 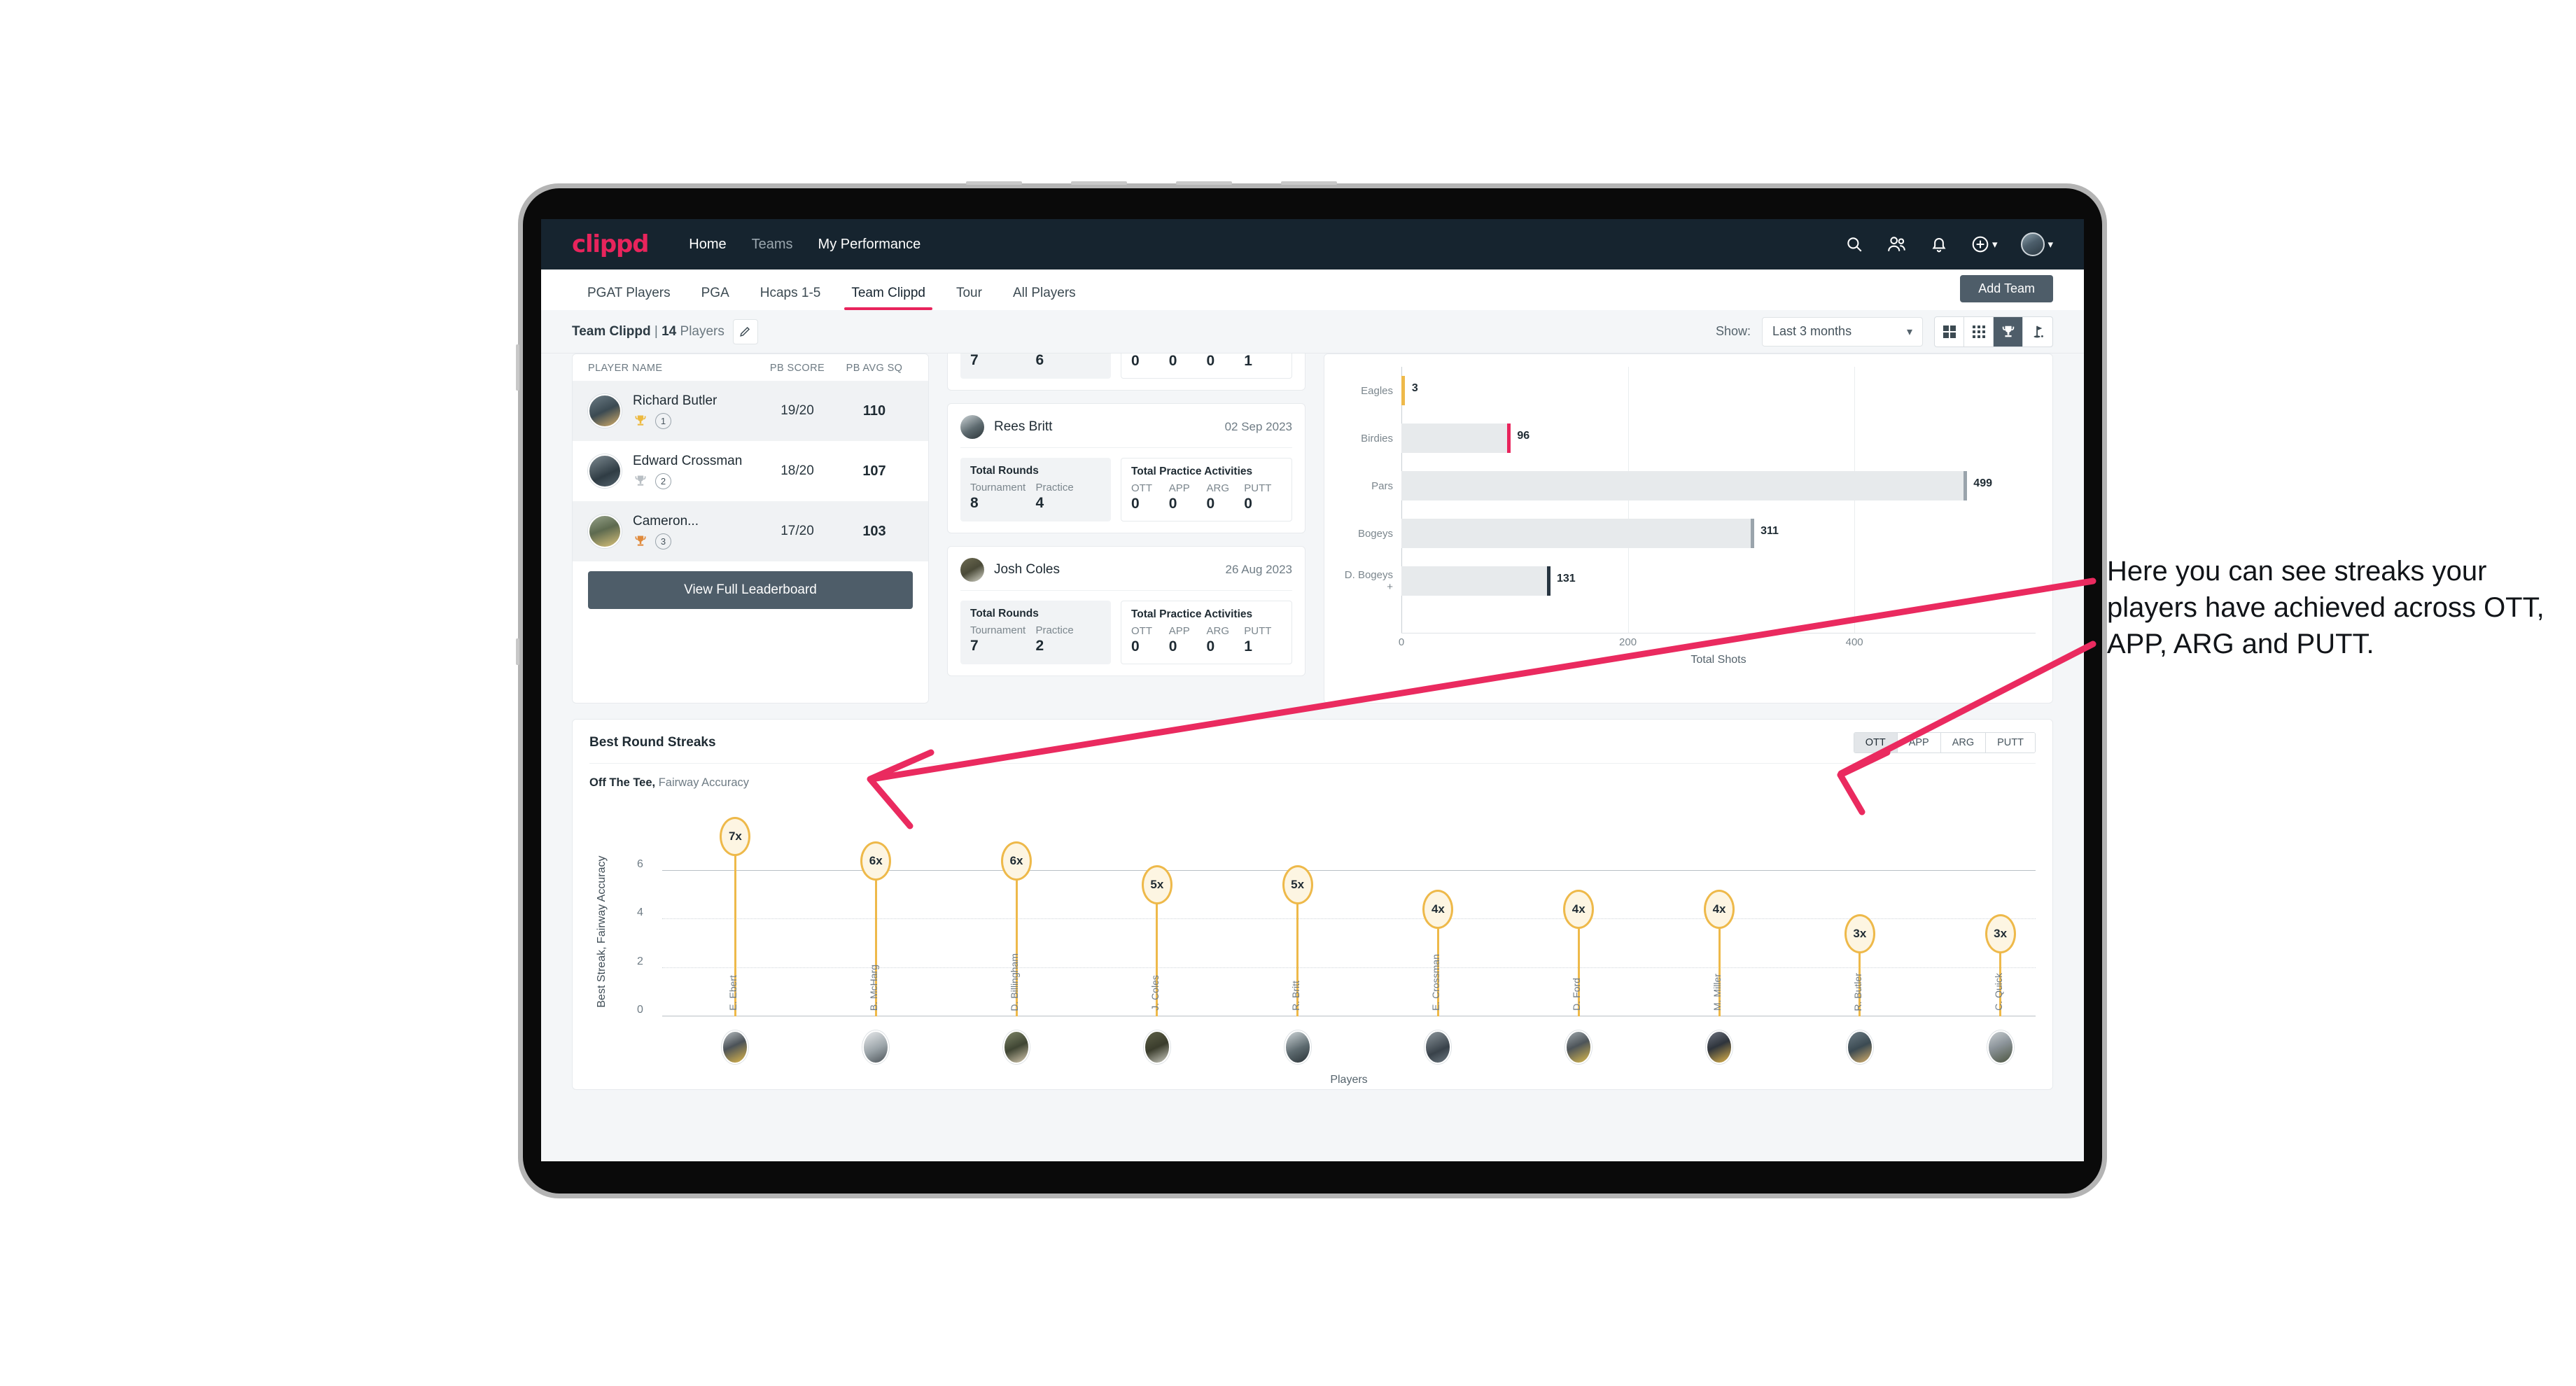 I want to click on grid-large-icon, so click(x=1949, y=331).